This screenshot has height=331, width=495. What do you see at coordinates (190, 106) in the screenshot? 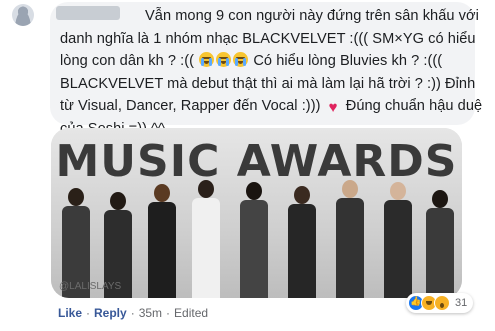
I see `comment-line-5a: từ Visual, Dancer, Rapper đến Vocal :)))` at bounding box center [190, 106].